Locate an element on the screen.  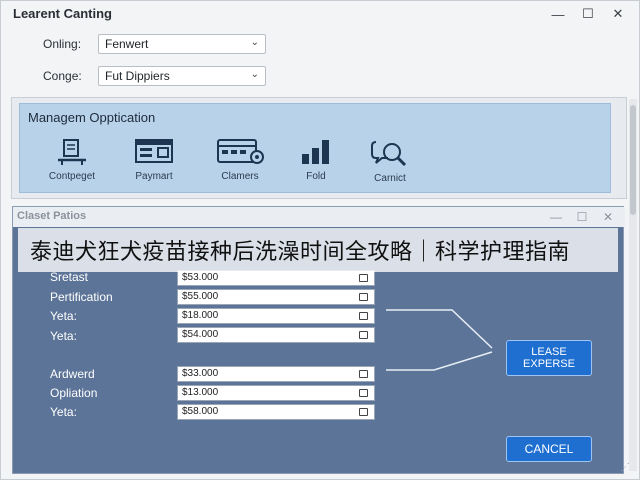
minimize-button: — is located at coordinates (558, 14).